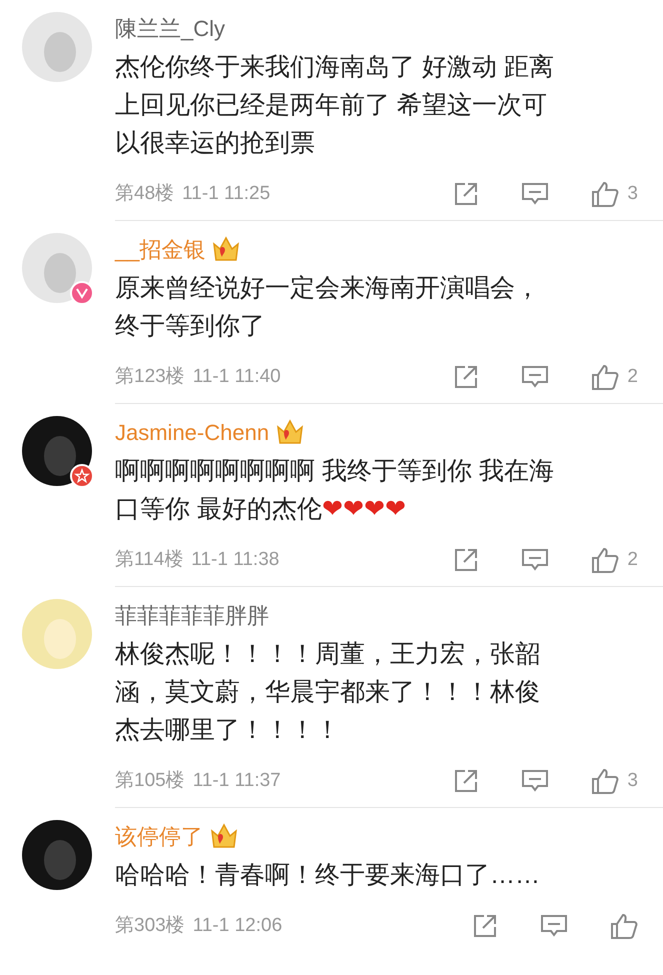 This screenshot has height=975, width=663. Describe the element at coordinates (192, 432) in the screenshot. I see `user-name: Jasmine-Chenn` at that location.